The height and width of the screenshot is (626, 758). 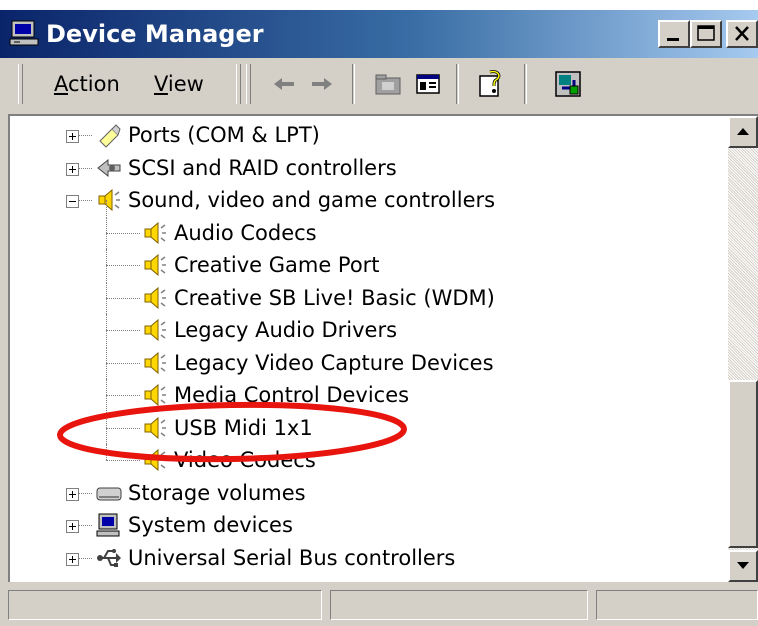 I want to click on tree-row-label: Media Control Devices, so click(x=292, y=395).